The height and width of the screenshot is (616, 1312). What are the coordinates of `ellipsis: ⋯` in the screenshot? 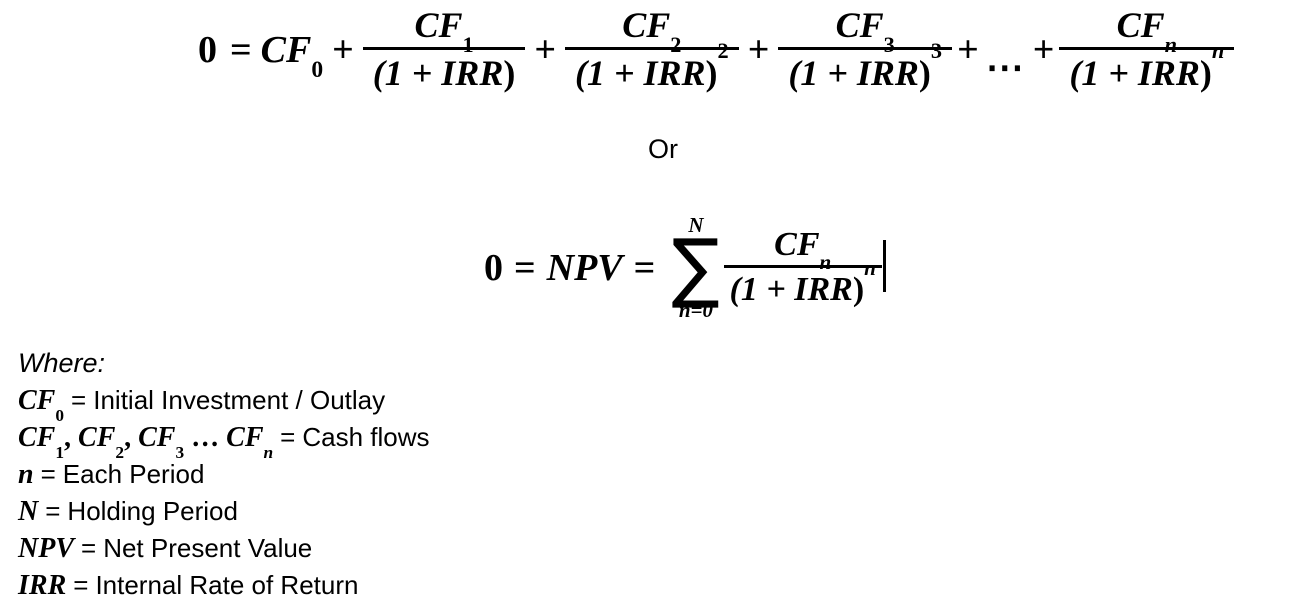 It's located at (1005, 68).